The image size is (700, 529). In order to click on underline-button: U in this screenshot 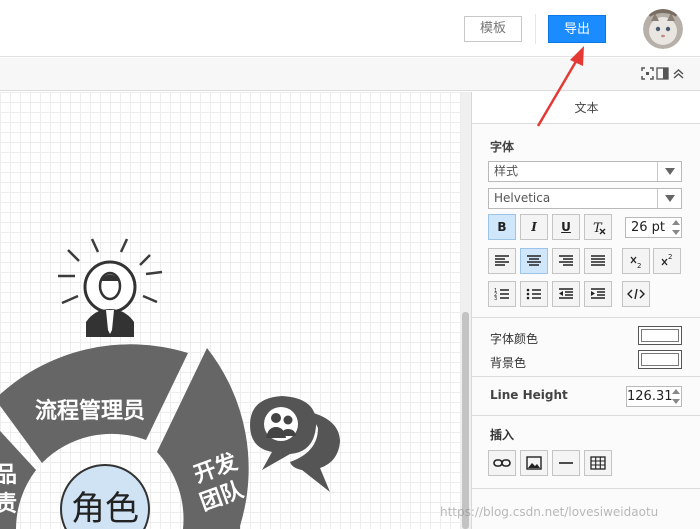, I will do `click(566, 227)`.